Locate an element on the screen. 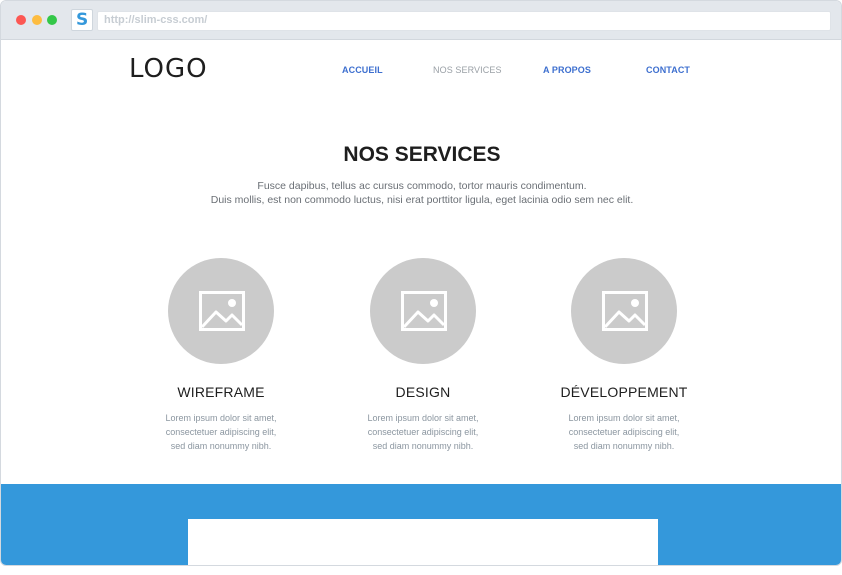 The height and width of the screenshot is (575, 842). service-title: DÉVELOPPEMENT is located at coordinates (624, 392).